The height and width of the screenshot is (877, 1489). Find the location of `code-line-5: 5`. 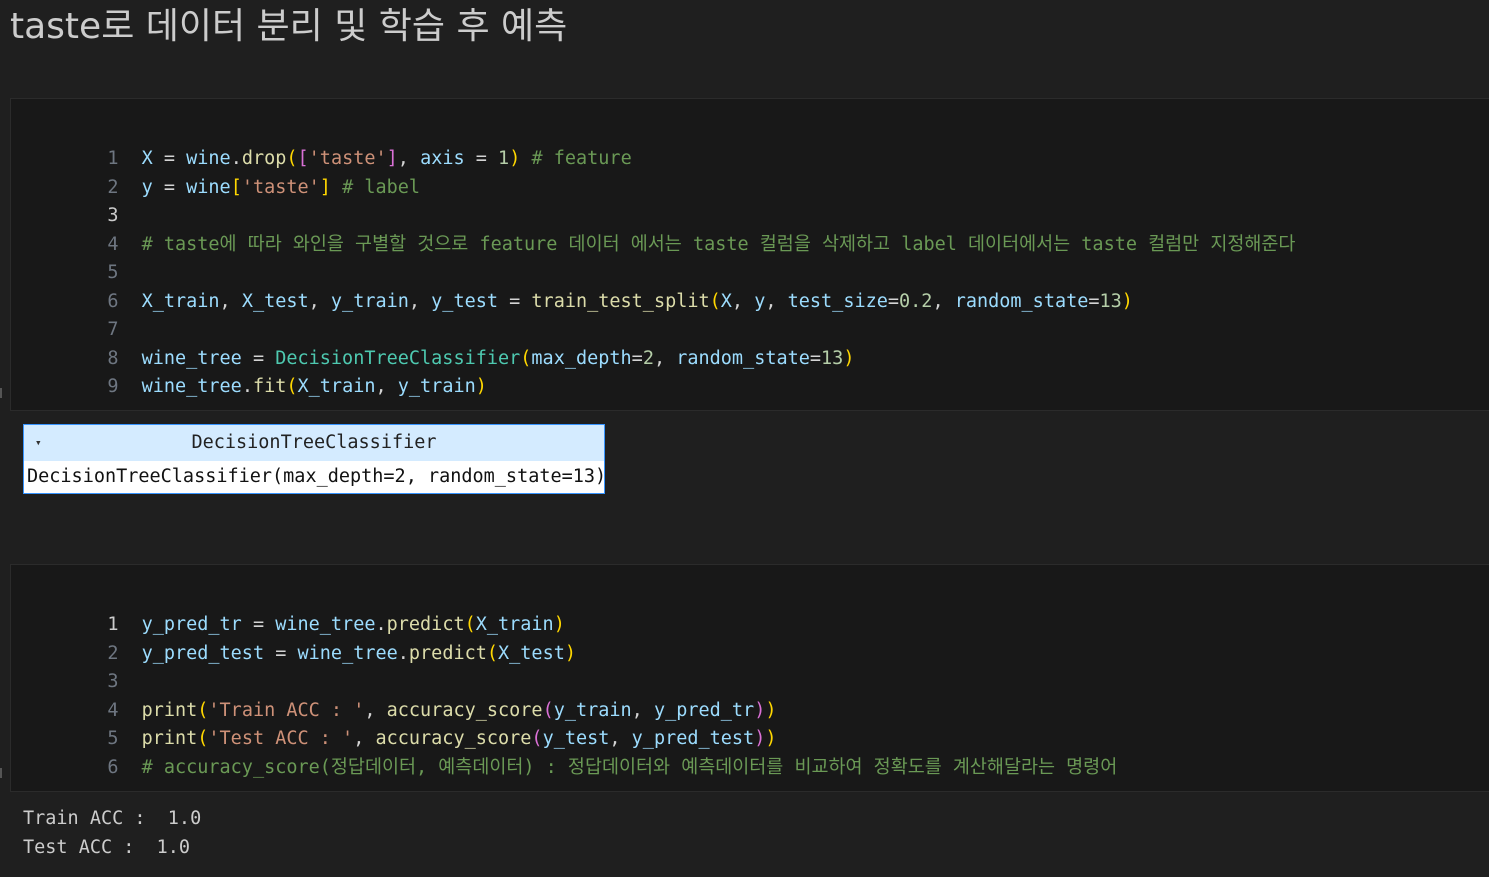

code-line-5: 5 is located at coordinates (76, 257).